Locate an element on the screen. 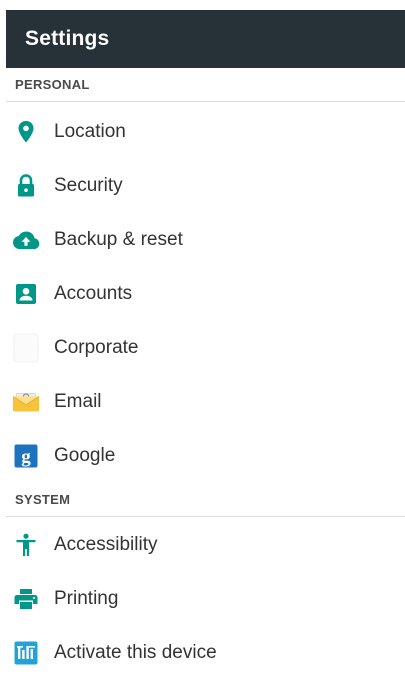  section-header-system: SYSTEM is located at coordinates (205, 500).